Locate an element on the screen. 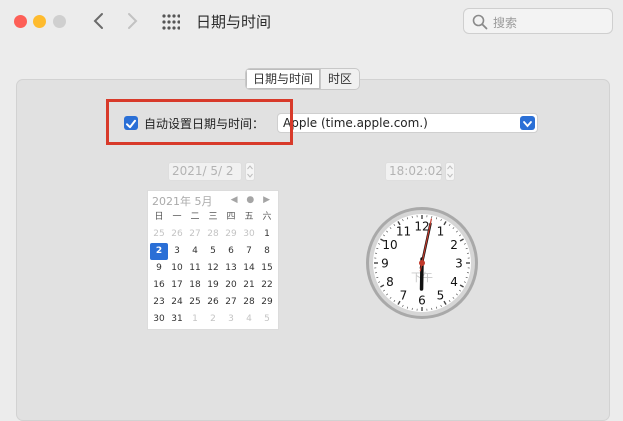 The width and height of the screenshot is (623, 421). clock-center is located at coordinates (422, 263).